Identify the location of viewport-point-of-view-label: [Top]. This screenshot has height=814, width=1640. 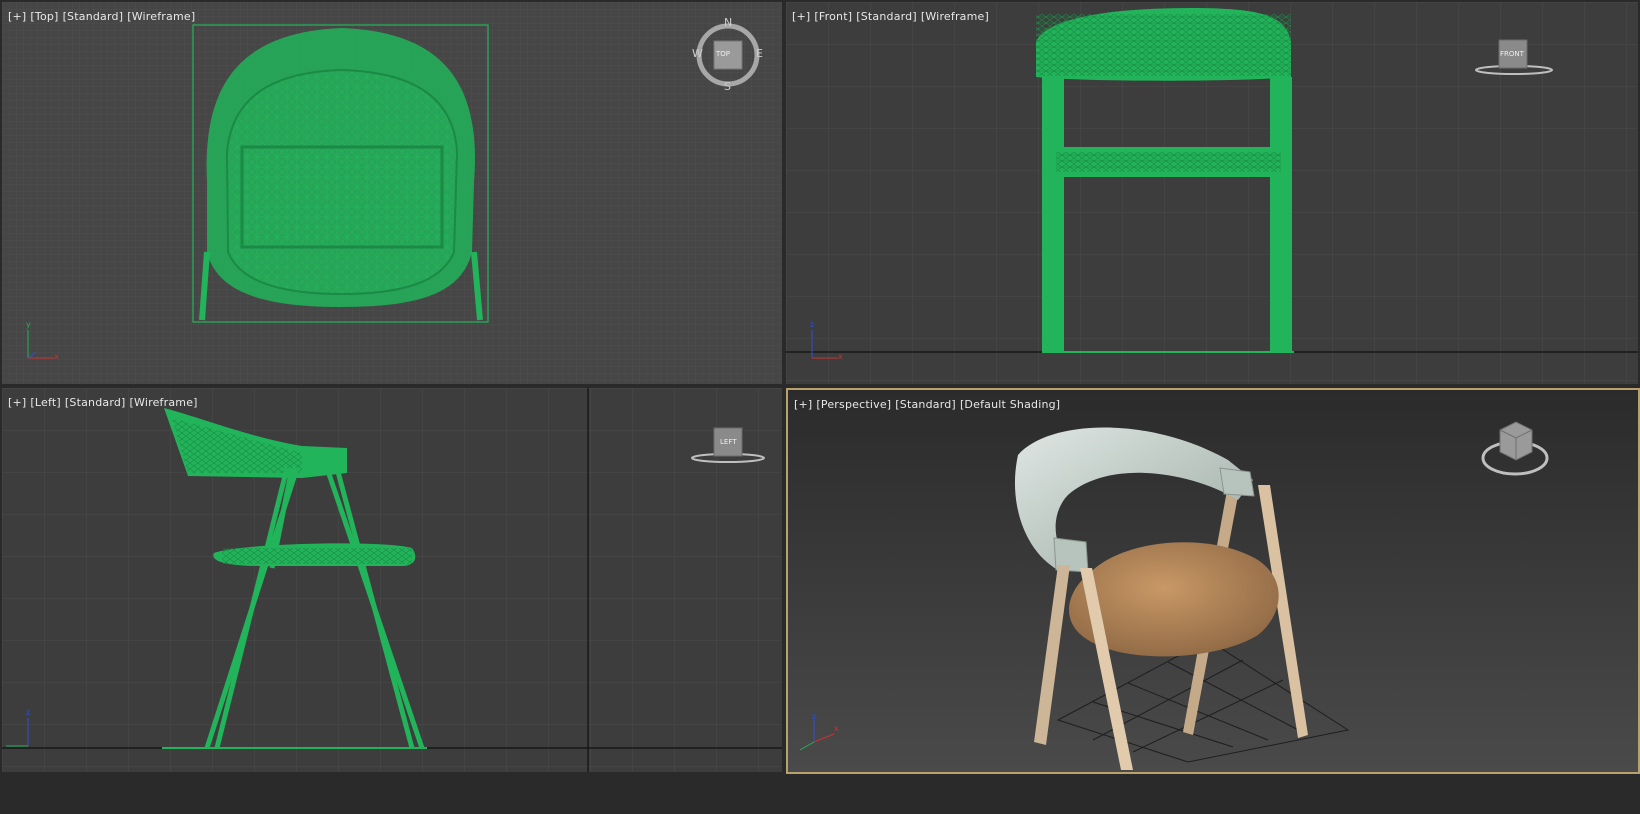
(44, 16).